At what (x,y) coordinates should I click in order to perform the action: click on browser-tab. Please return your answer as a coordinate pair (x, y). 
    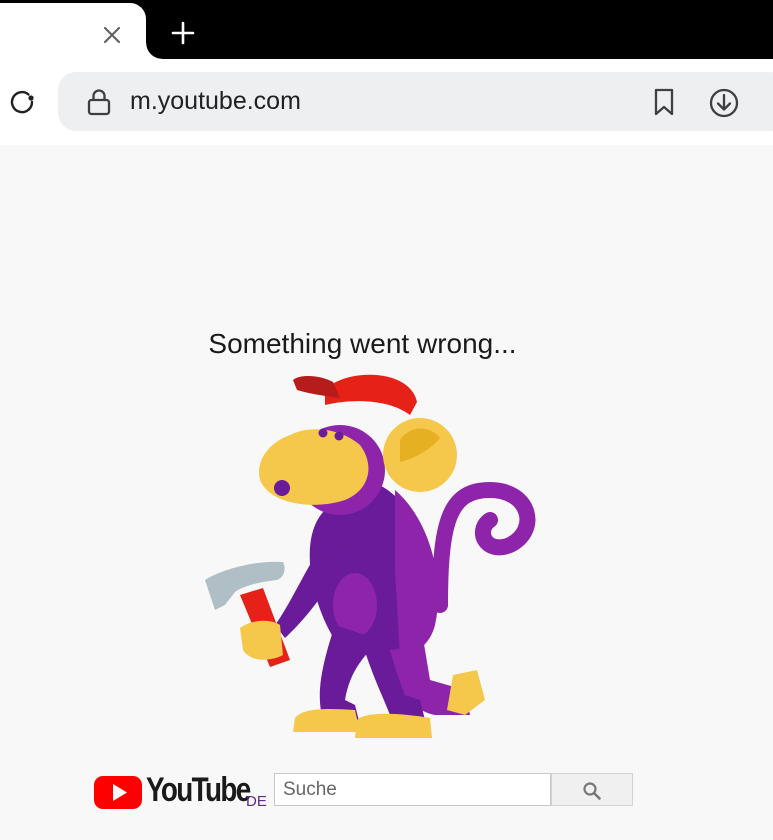
    Looking at the image, I should click on (81, 31).